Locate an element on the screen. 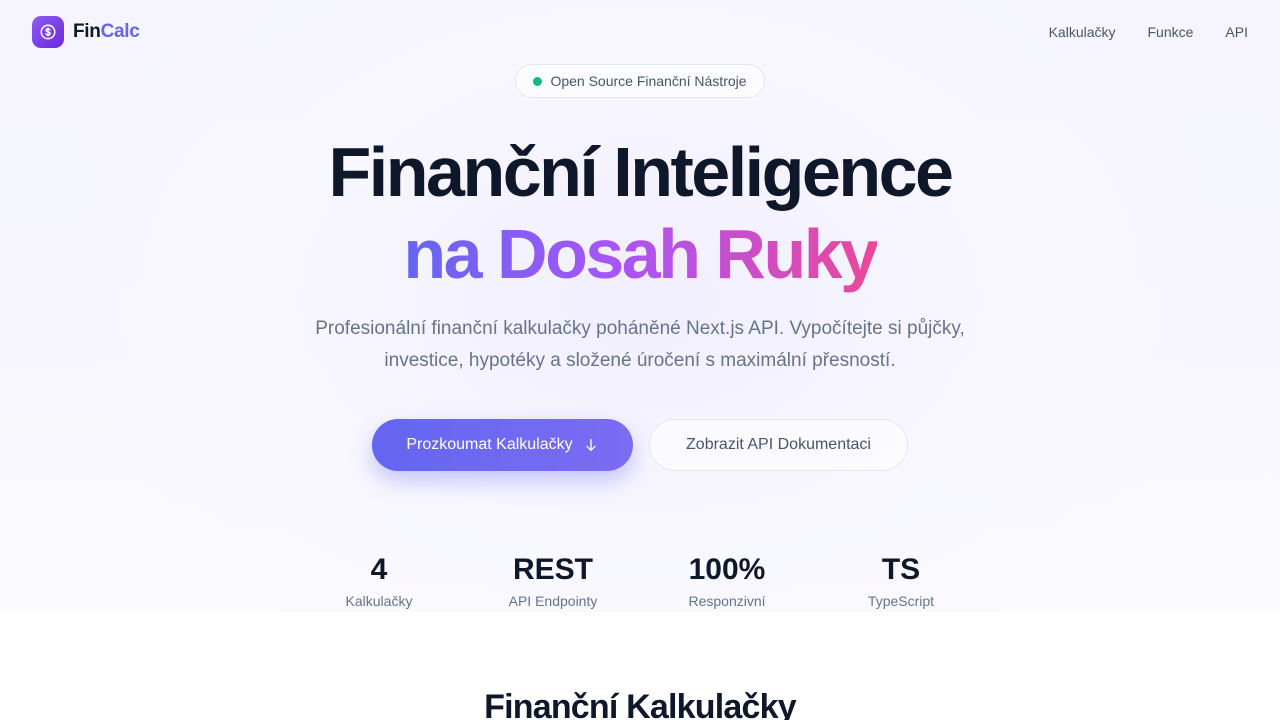 The image size is (1280, 720). dollar-coin-icon is located at coordinates (48, 32).